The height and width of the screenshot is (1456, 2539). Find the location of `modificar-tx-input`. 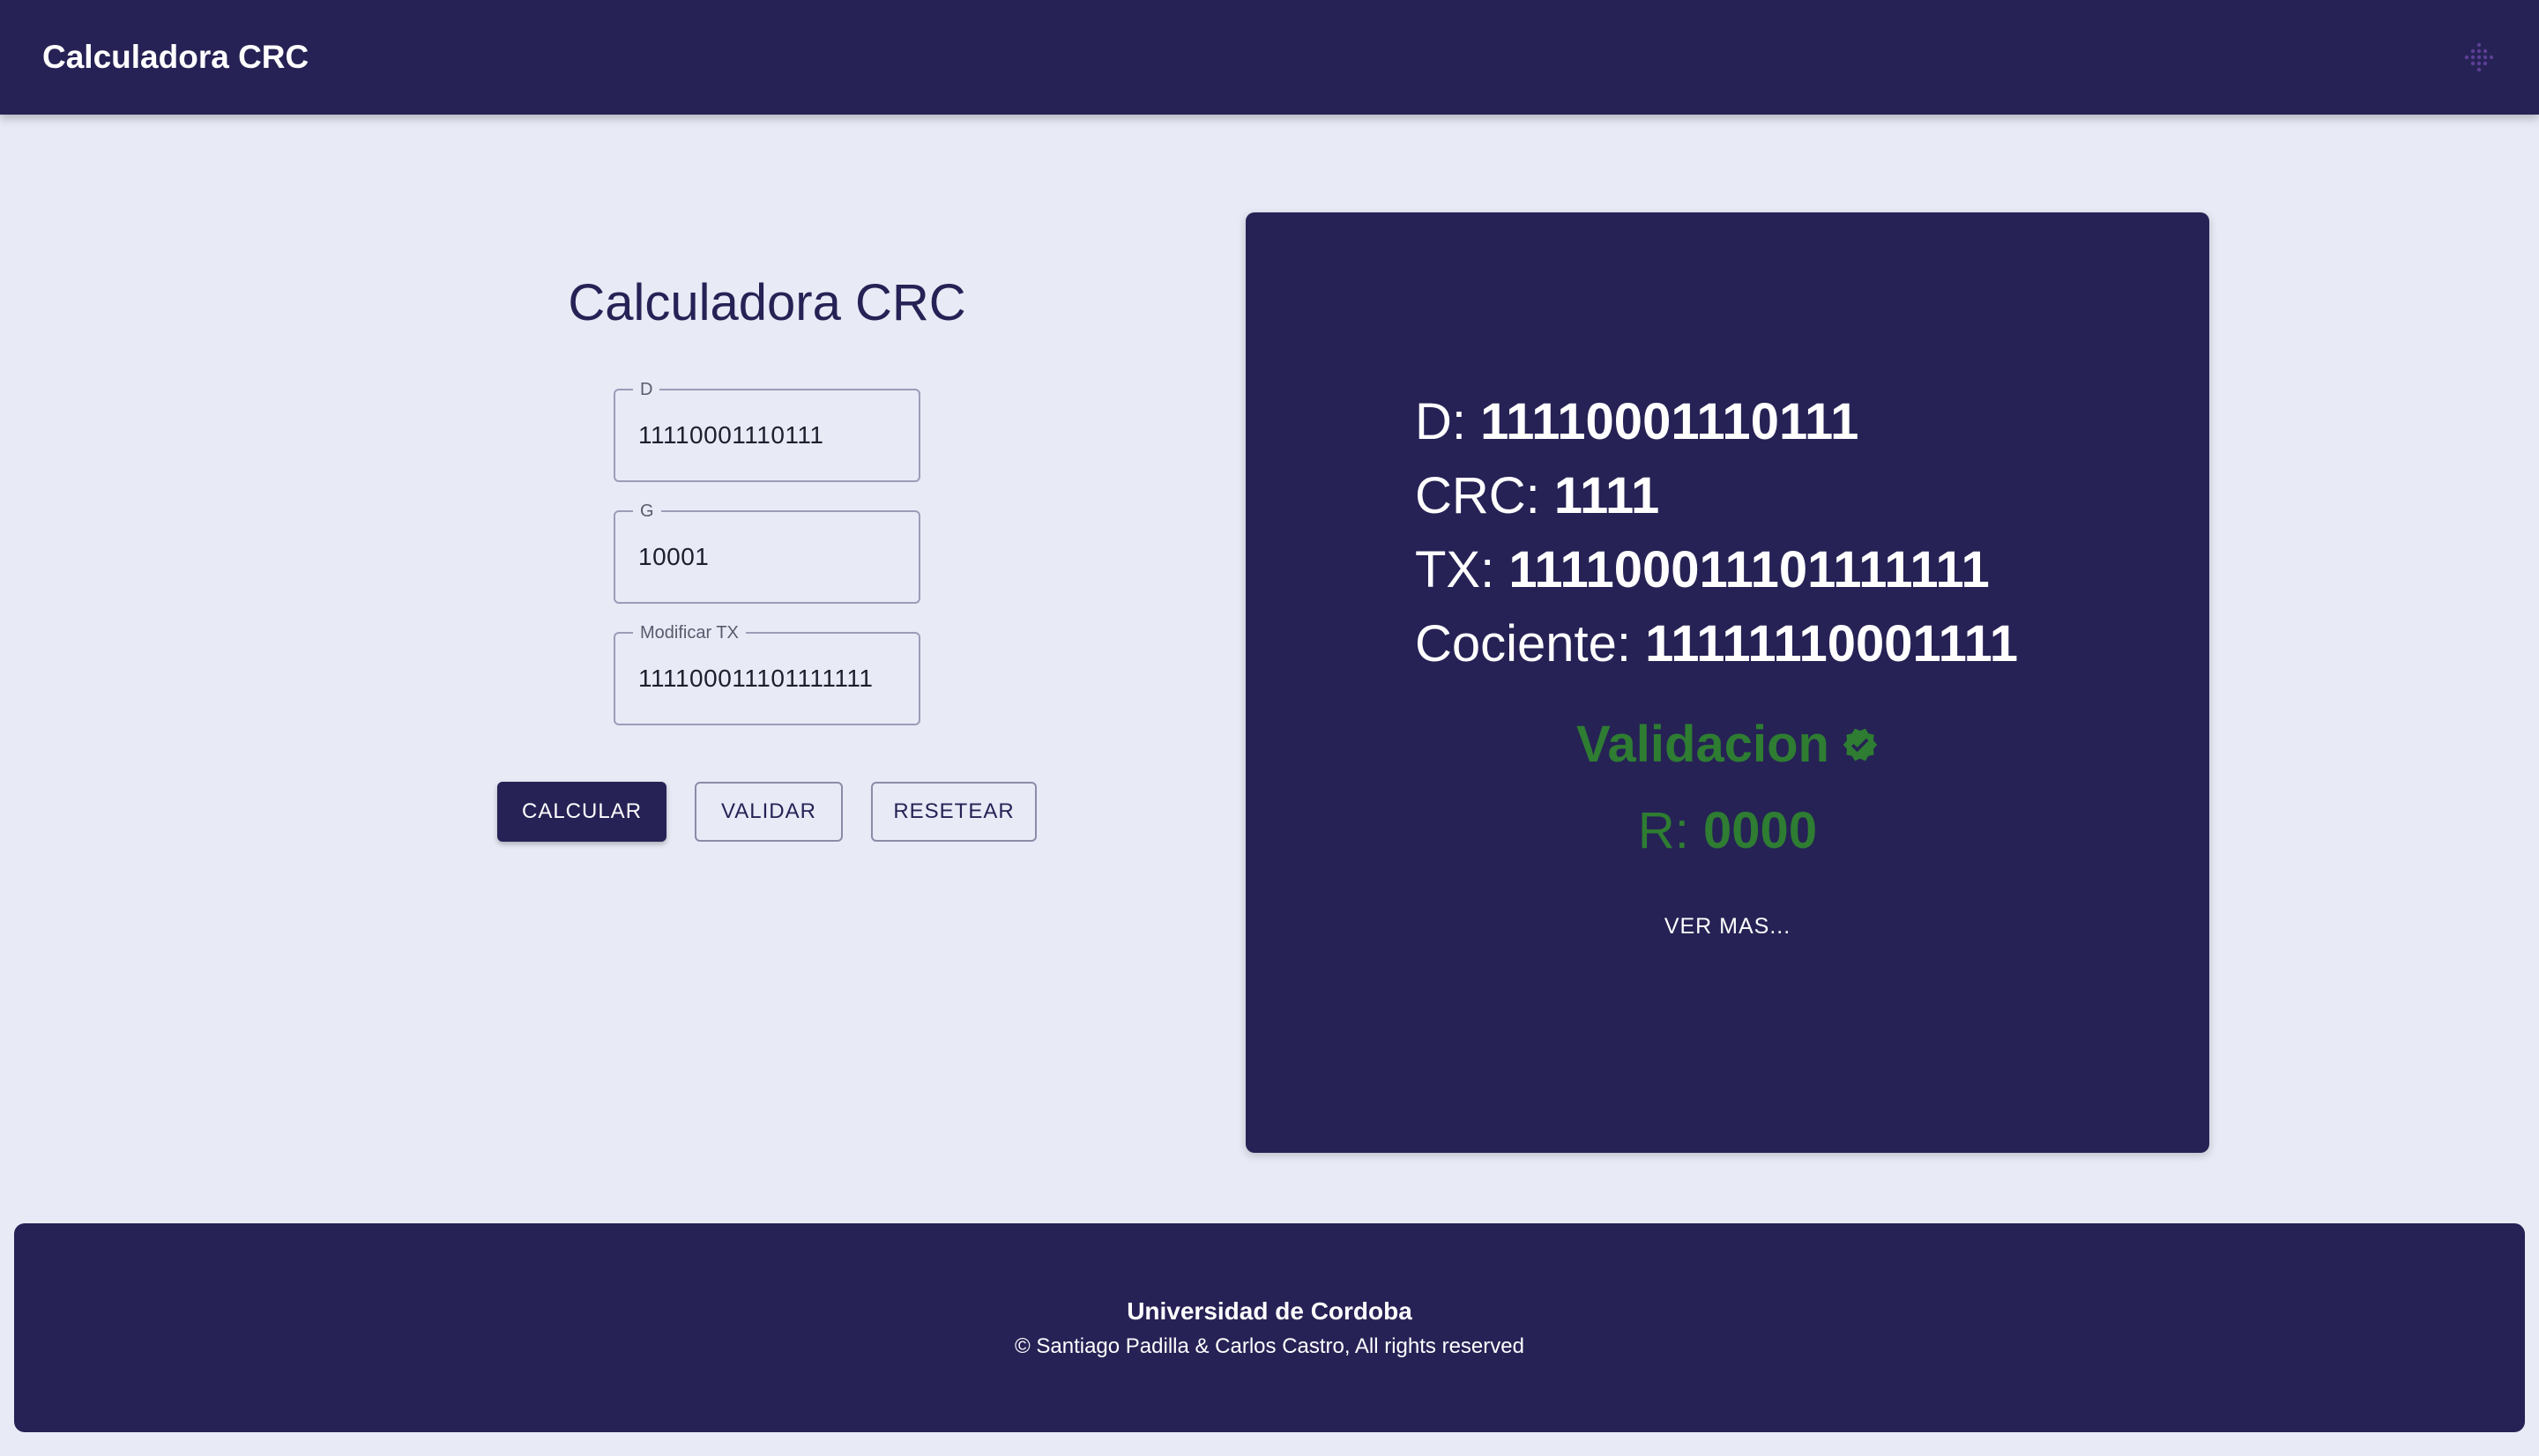

modificar-tx-input is located at coordinates (767, 679).